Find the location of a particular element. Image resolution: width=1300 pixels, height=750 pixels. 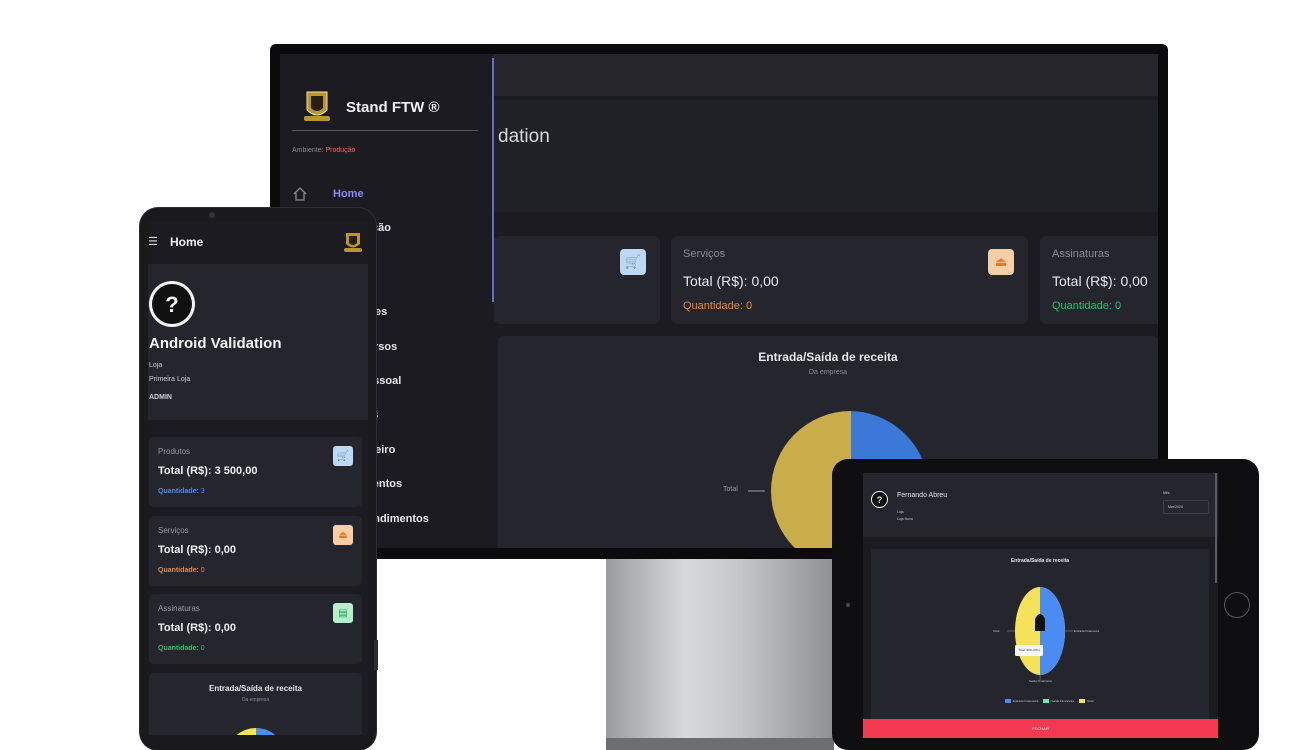

close-button: FECHAR is located at coordinates (1040, 728).